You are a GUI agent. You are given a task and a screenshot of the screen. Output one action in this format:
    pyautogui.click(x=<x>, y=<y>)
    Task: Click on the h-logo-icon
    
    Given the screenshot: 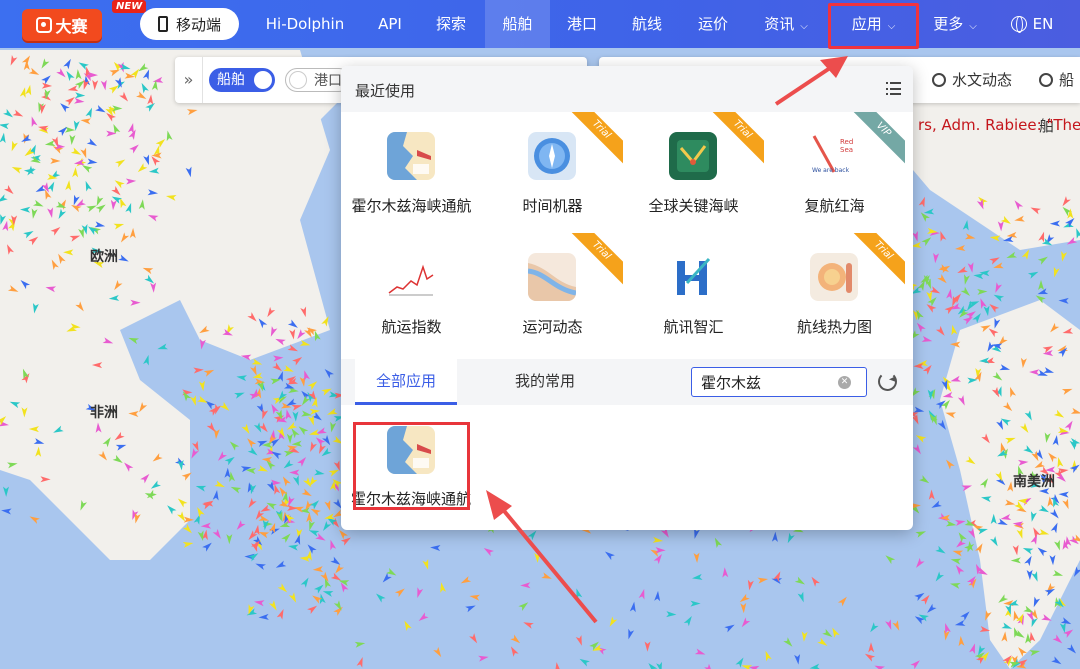 What is the action you would take?
    pyautogui.click(x=693, y=277)
    